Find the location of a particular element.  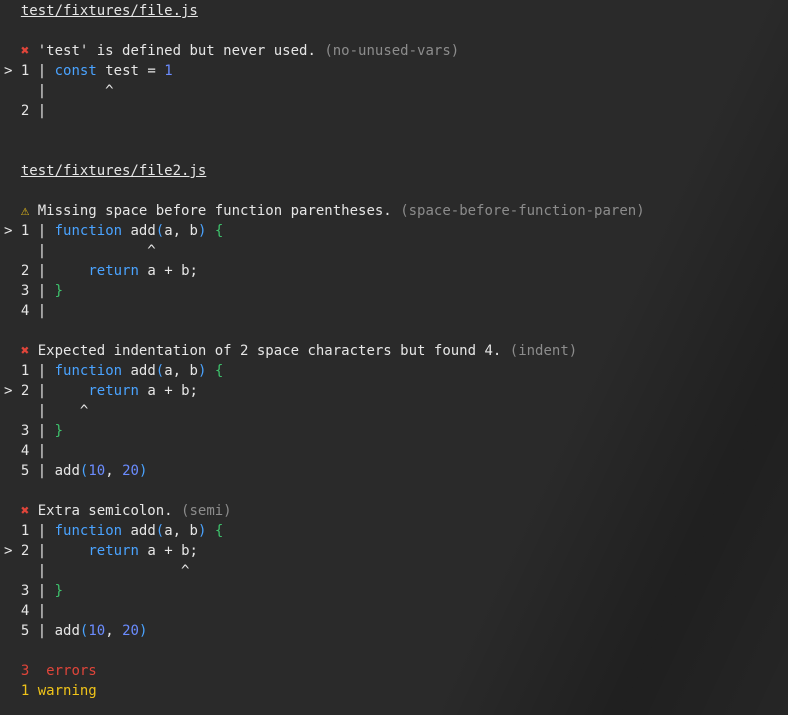

rule-id: (no-unused-vars) is located at coordinates (392, 51).